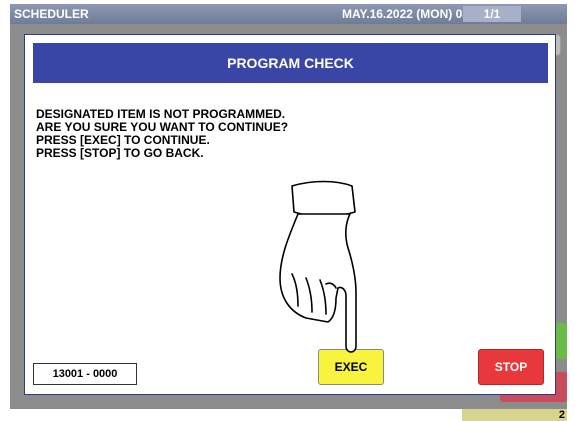 This screenshot has height=421, width=575. I want to click on stop-button: STOP, so click(511, 367).